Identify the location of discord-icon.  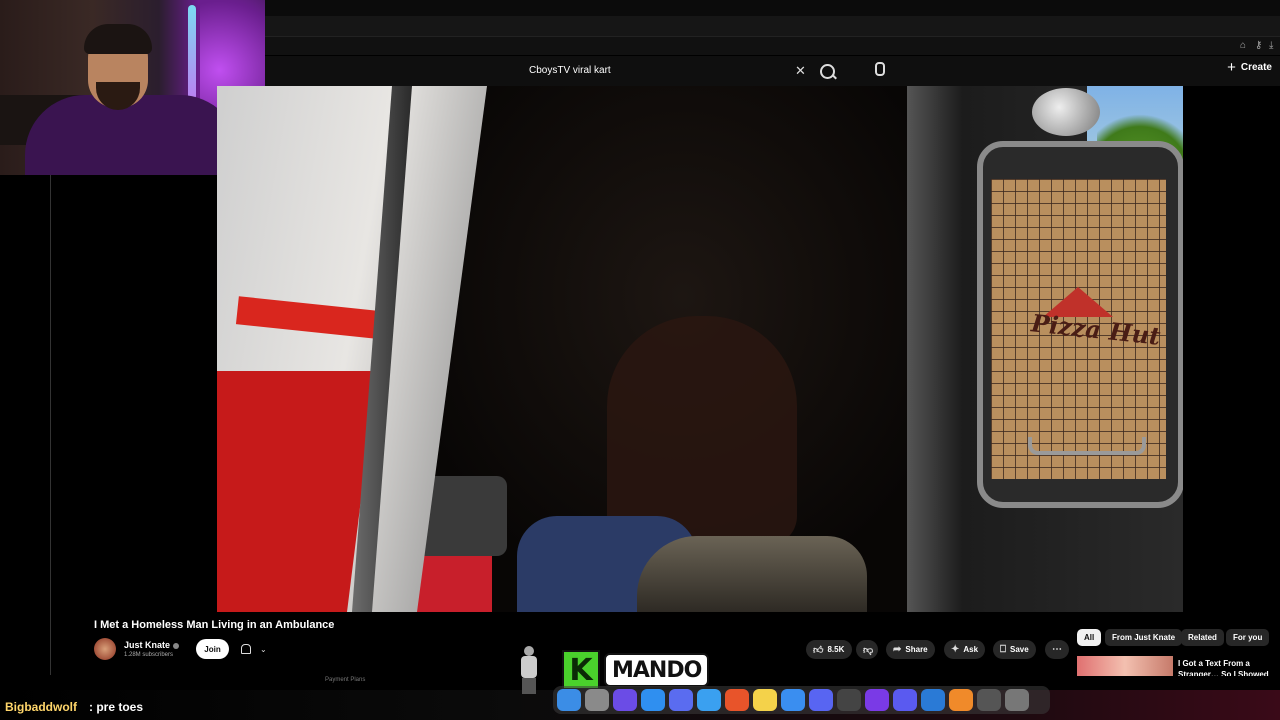
(821, 700).